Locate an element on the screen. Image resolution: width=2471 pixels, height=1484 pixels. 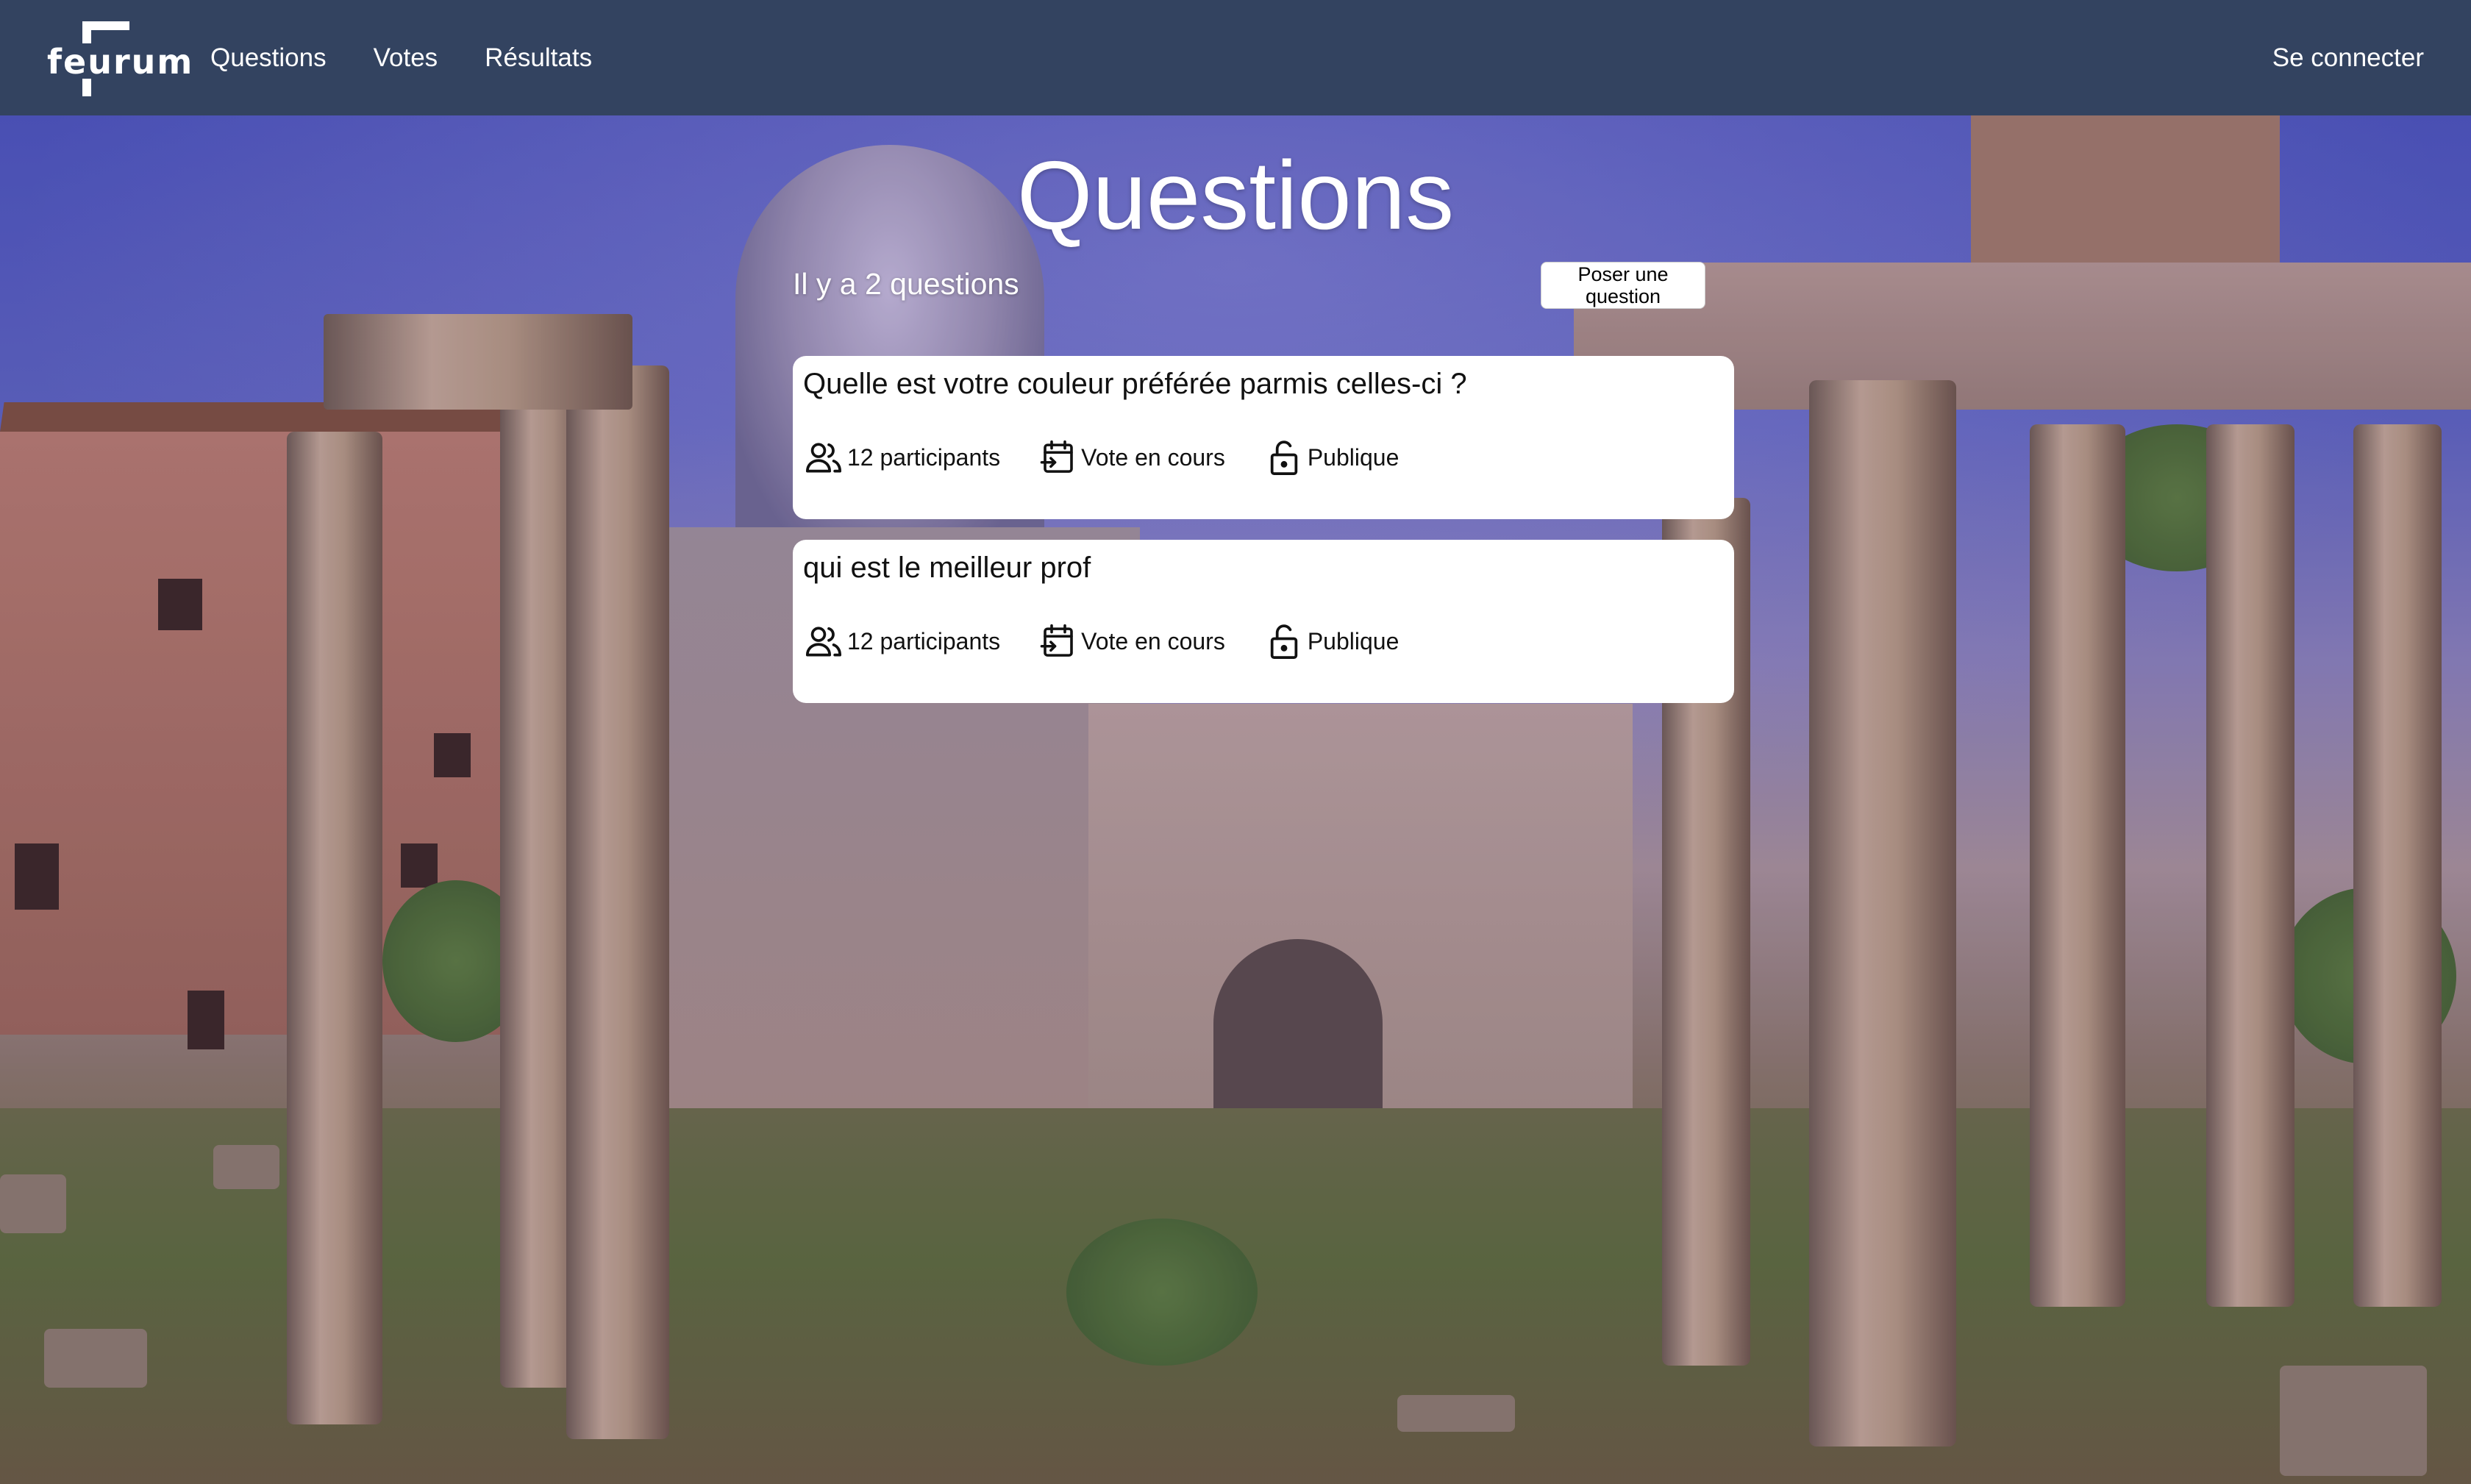
questions-count: Il y a 2 questions is located at coordinates (906, 284).